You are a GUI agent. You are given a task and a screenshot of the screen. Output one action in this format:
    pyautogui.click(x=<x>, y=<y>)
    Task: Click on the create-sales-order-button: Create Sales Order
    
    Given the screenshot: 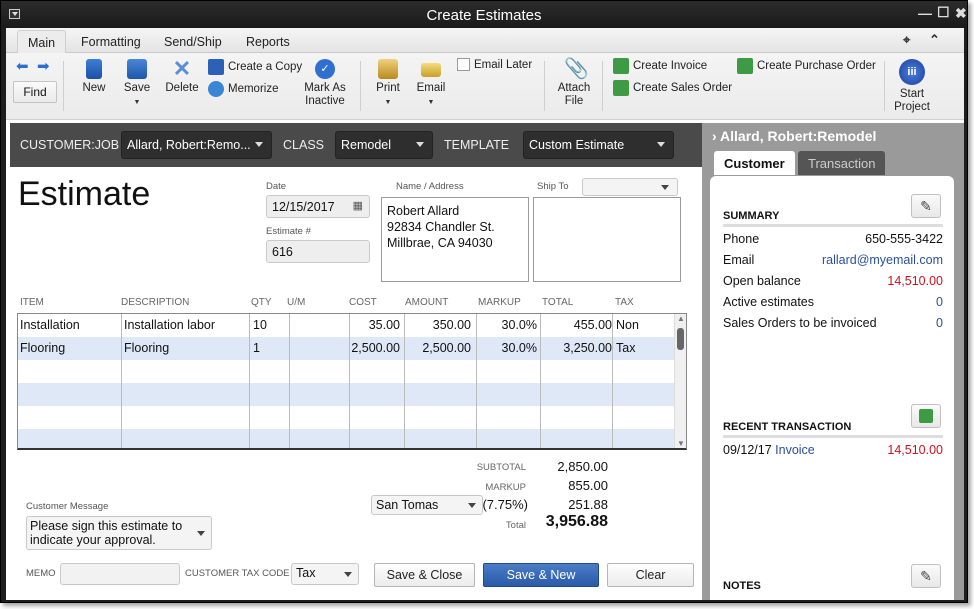 What is the action you would take?
    pyautogui.click(x=672, y=88)
    